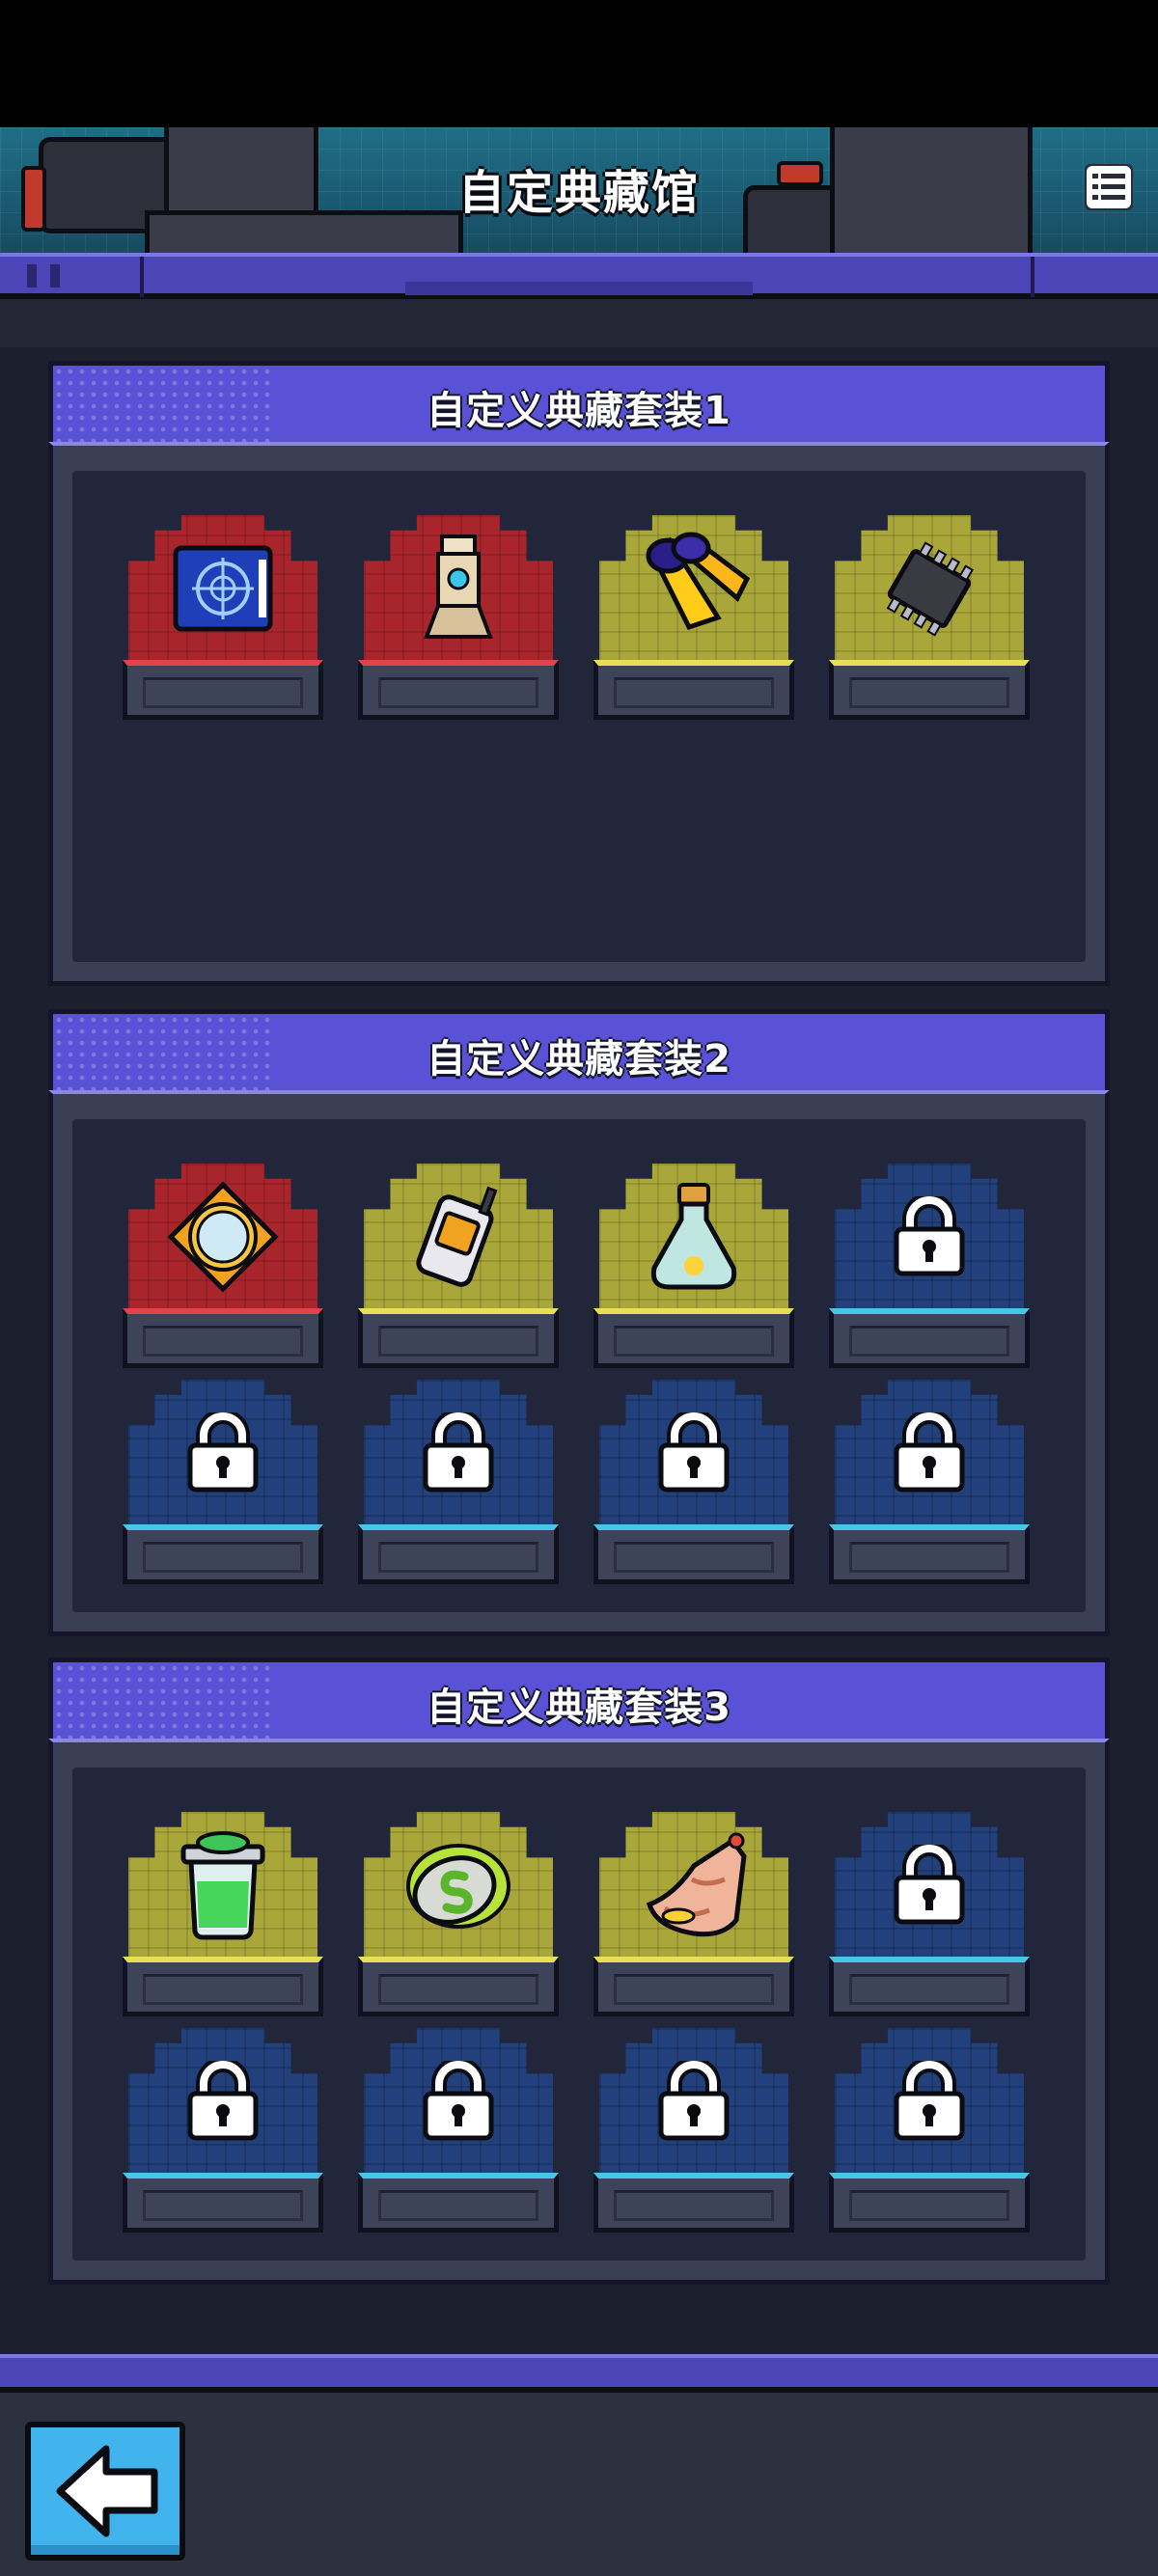 This screenshot has height=2576, width=1158. I want to click on list-menu-icon, so click(1109, 187).